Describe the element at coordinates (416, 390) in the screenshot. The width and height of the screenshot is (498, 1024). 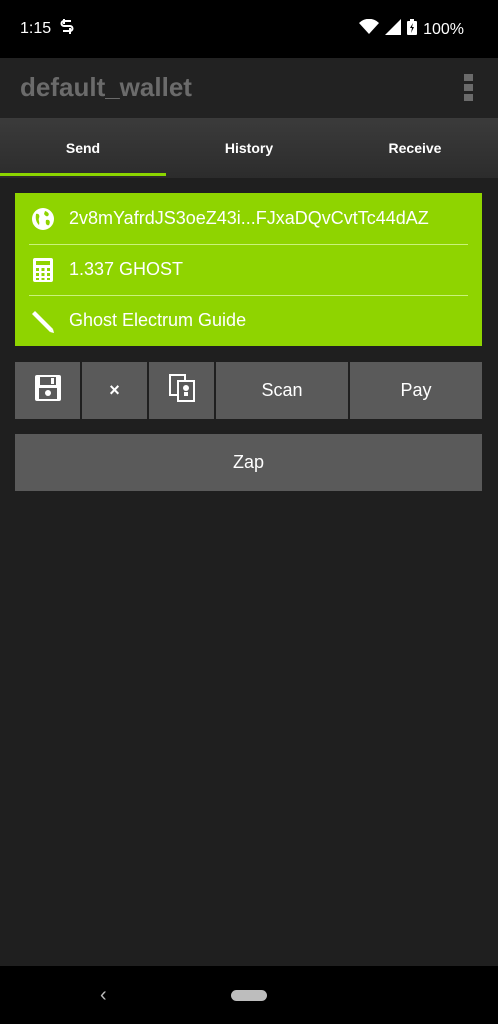
I see `pay-button: Pay` at that location.